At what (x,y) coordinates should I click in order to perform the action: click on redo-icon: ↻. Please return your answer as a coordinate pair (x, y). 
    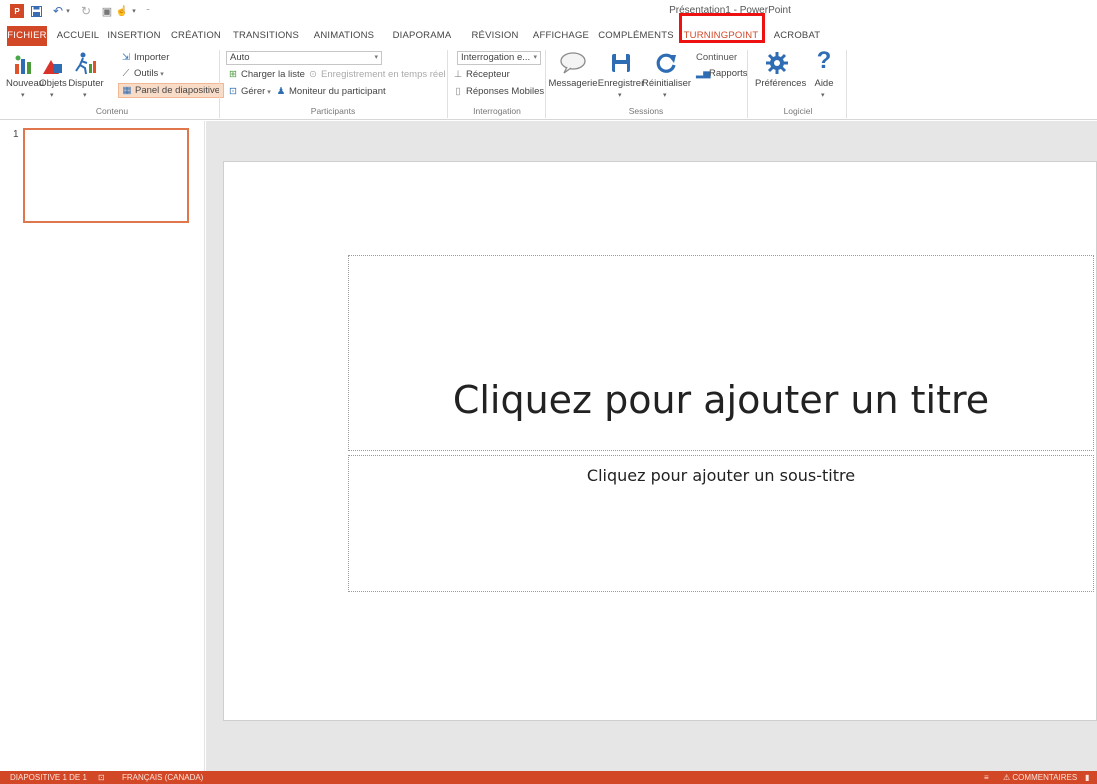
    Looking at the image, I should click on (86, 11).